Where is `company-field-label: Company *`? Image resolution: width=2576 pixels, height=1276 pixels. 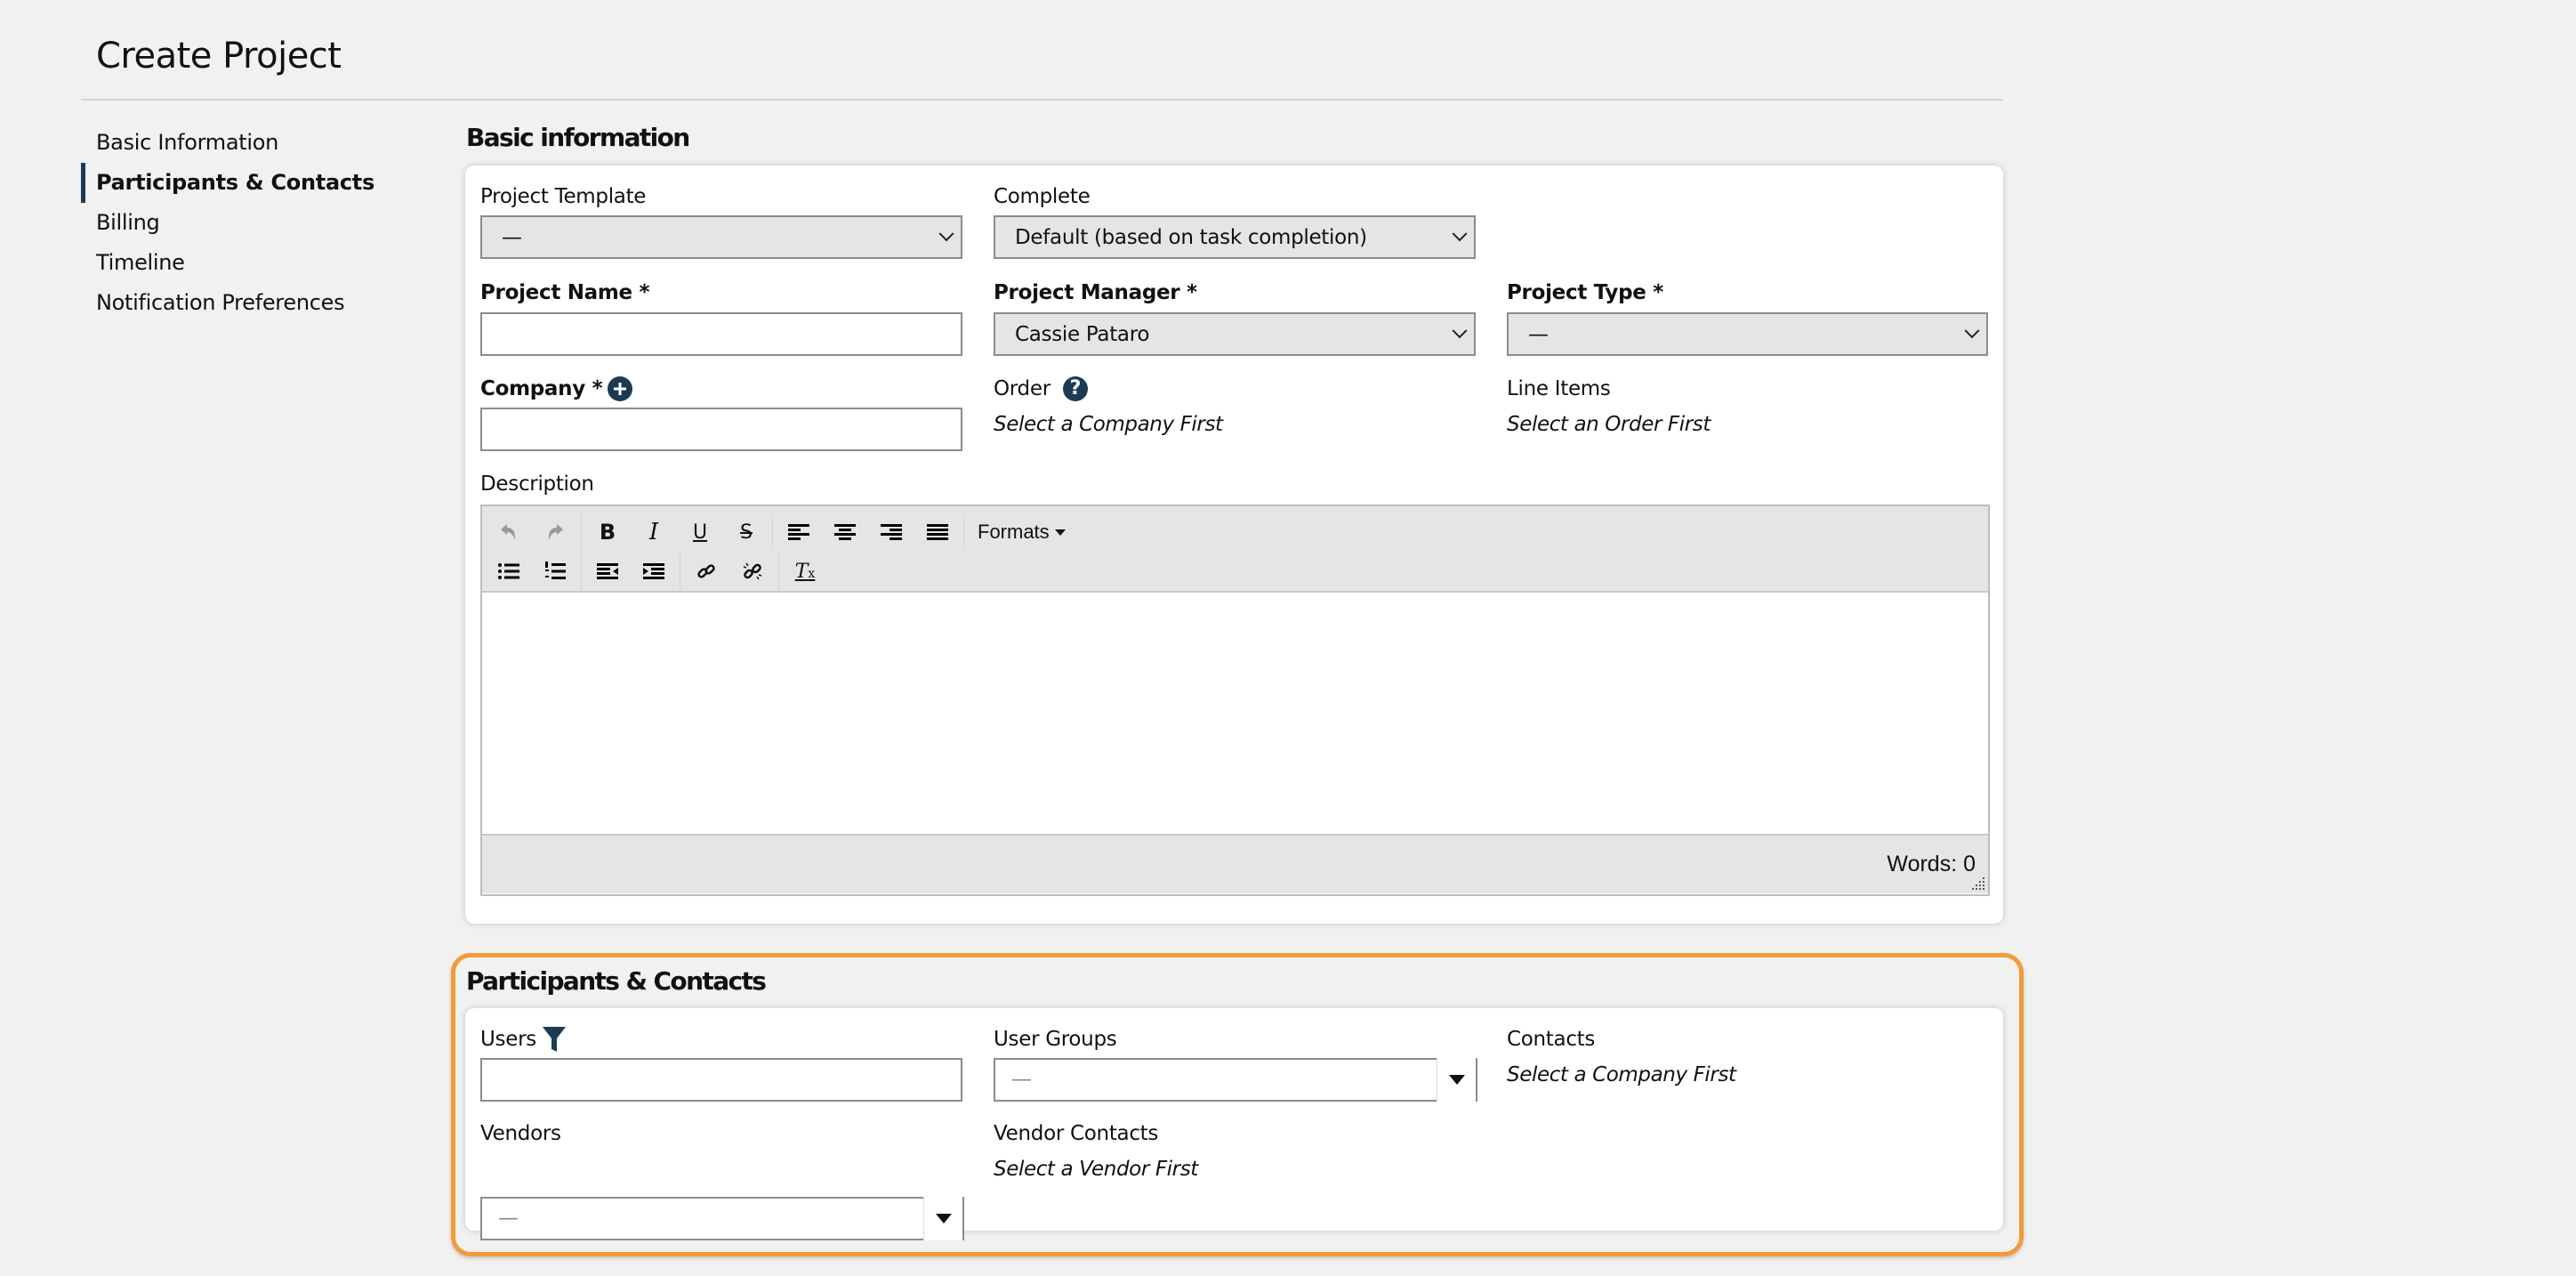
company-field-label: Company * is located at coordinates (556, 389).